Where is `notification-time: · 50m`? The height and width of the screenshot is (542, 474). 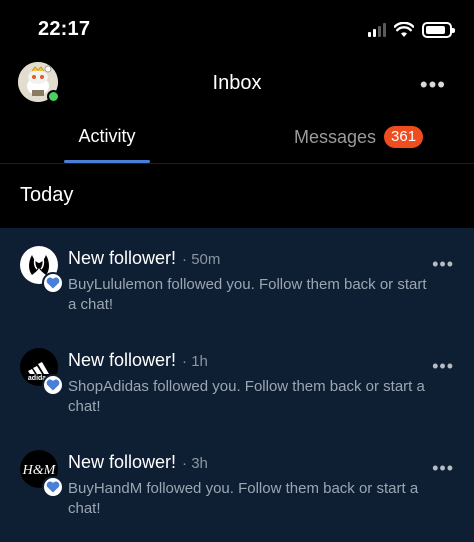 notification-time: · 50m is located at coordinates (201, 259).